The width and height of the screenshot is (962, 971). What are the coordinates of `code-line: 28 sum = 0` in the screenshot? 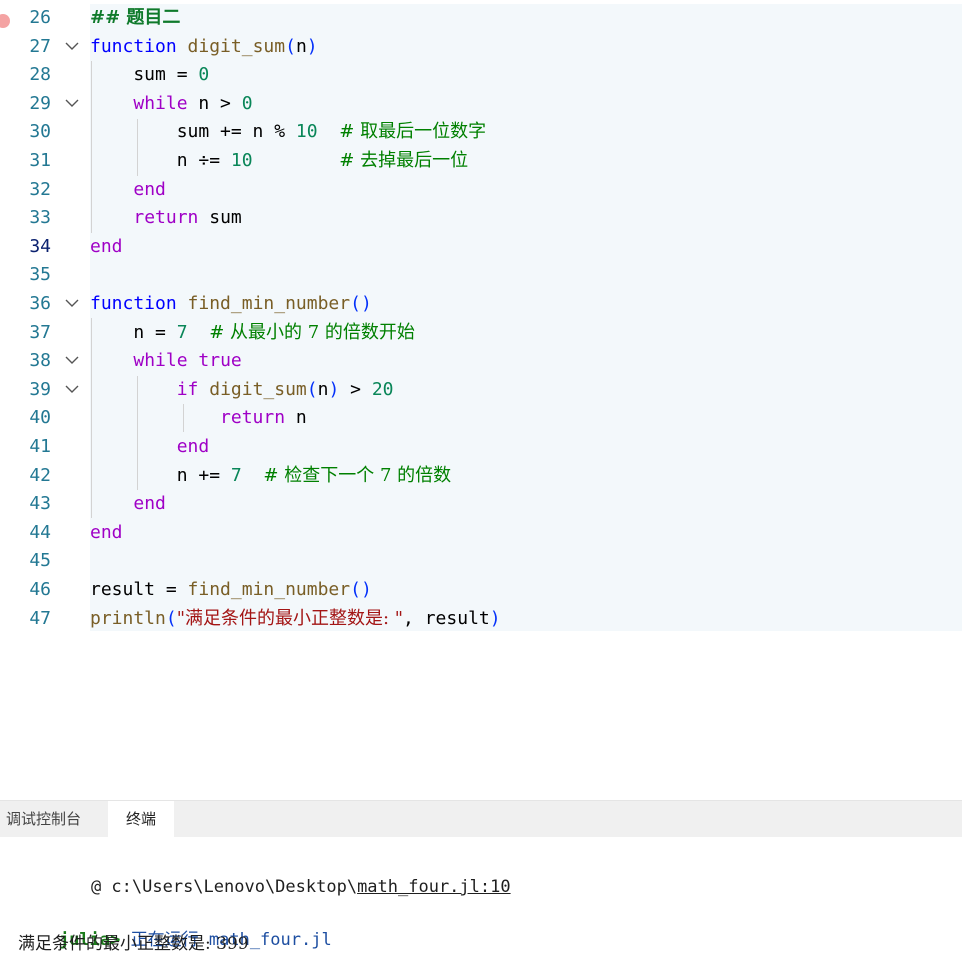 It's located at (481, 75).